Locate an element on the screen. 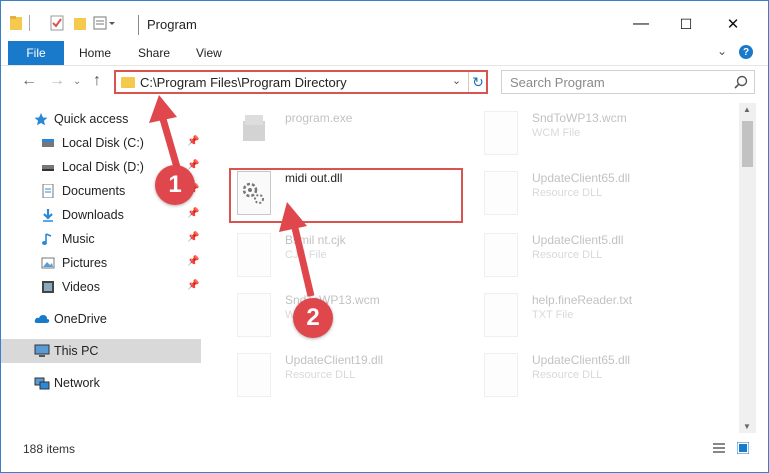 The height and width of the screenshot is (473, 769). recent-locations-icon: ⌄ is located at coordinates (77, 81).